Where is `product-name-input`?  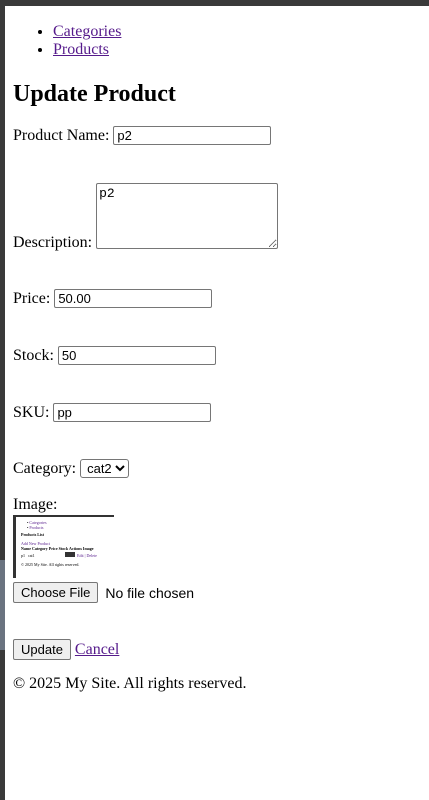 product-name-input is located at coordinates (192, 135).